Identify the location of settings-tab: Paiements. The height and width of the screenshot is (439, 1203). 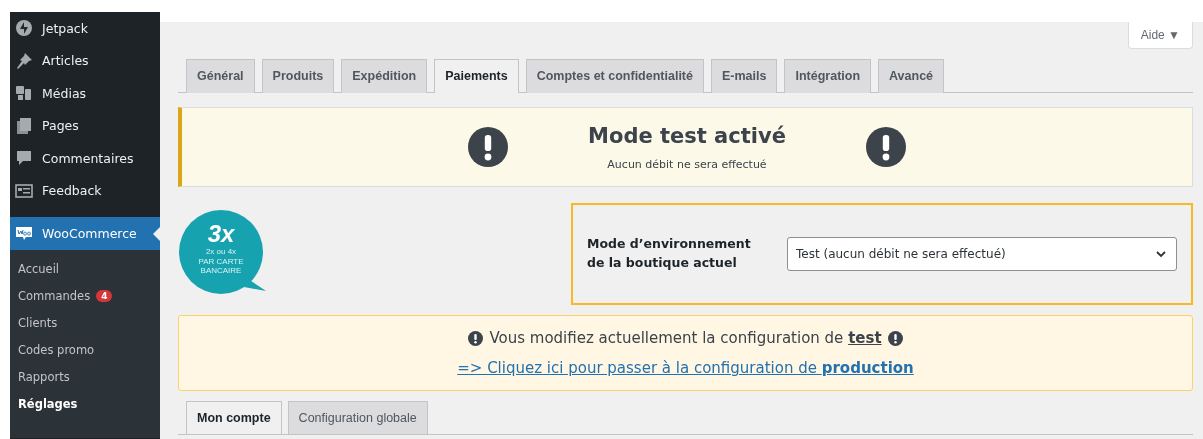
(476, 76).